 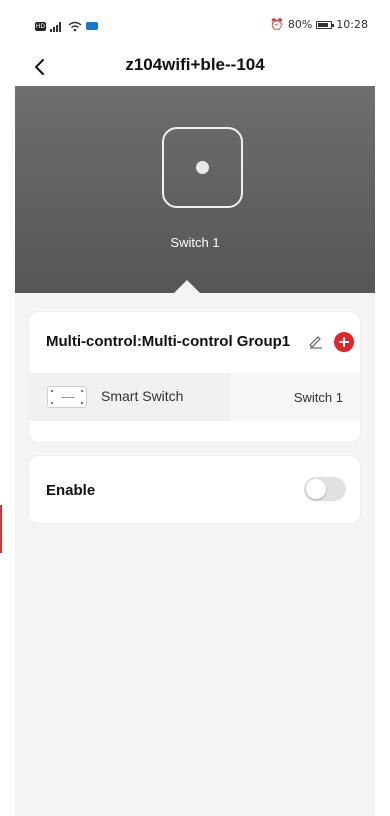 What do you see at coordinates (168, 341) in the screenshot?
I see `group-title: Multi-control:Multi-control Group1` at bounding box center [168, 341].